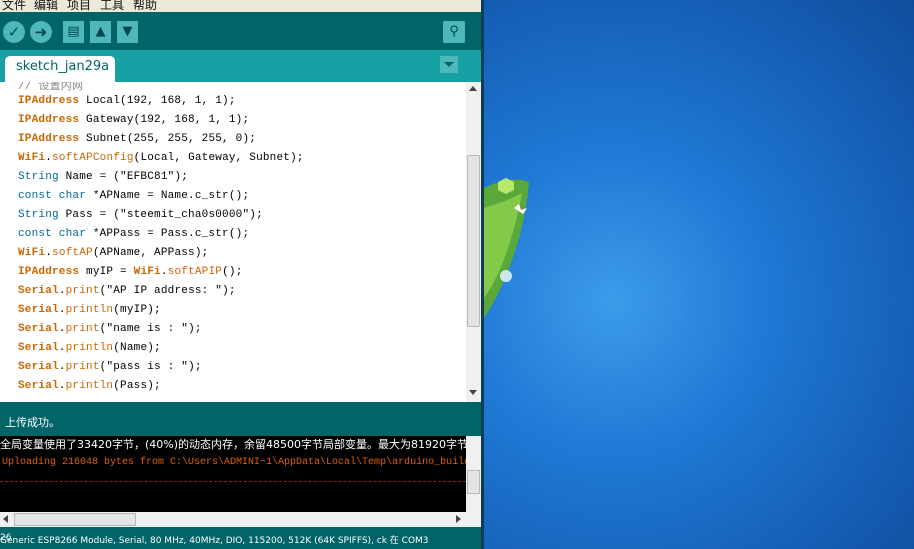 This screenshot has height=549, width=914. What do you see at coordinates (473, 392) in the screenshot?
I see `scroll-down-icon` at bounding box center [473, 392].